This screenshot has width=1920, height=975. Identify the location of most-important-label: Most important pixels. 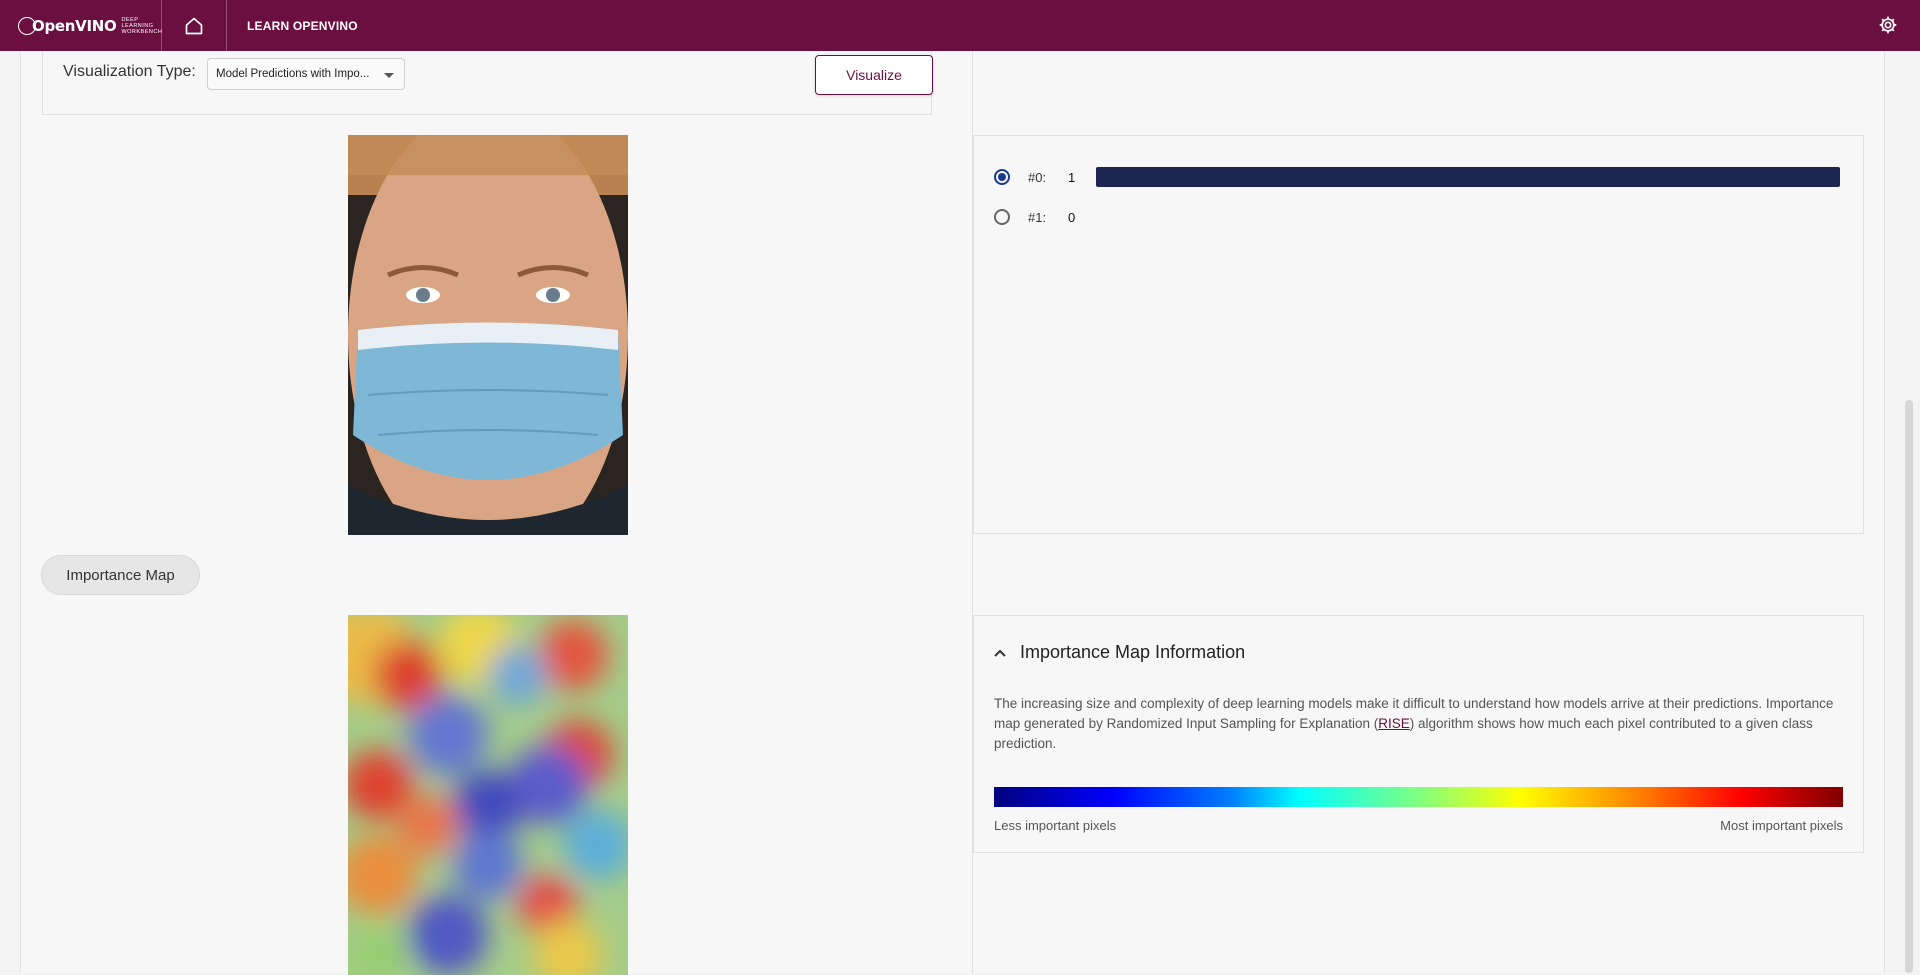
(1781, 825).